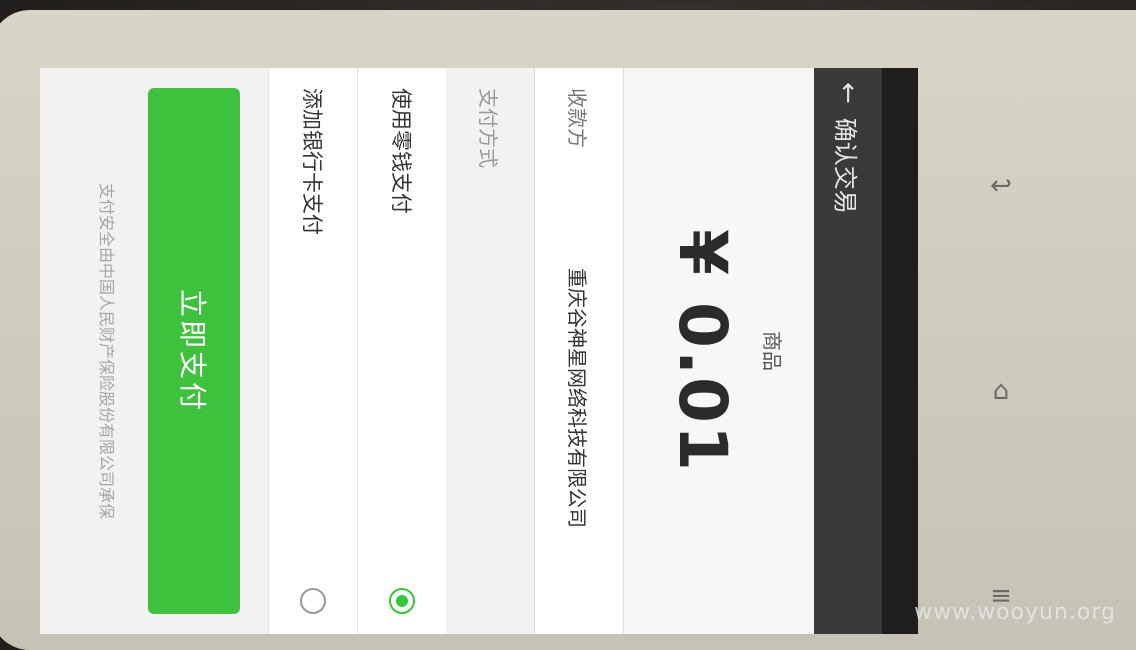  Describe the element at coordinates (577, 118) in the screenshot. I see `payee-label: 收款方` at that location.